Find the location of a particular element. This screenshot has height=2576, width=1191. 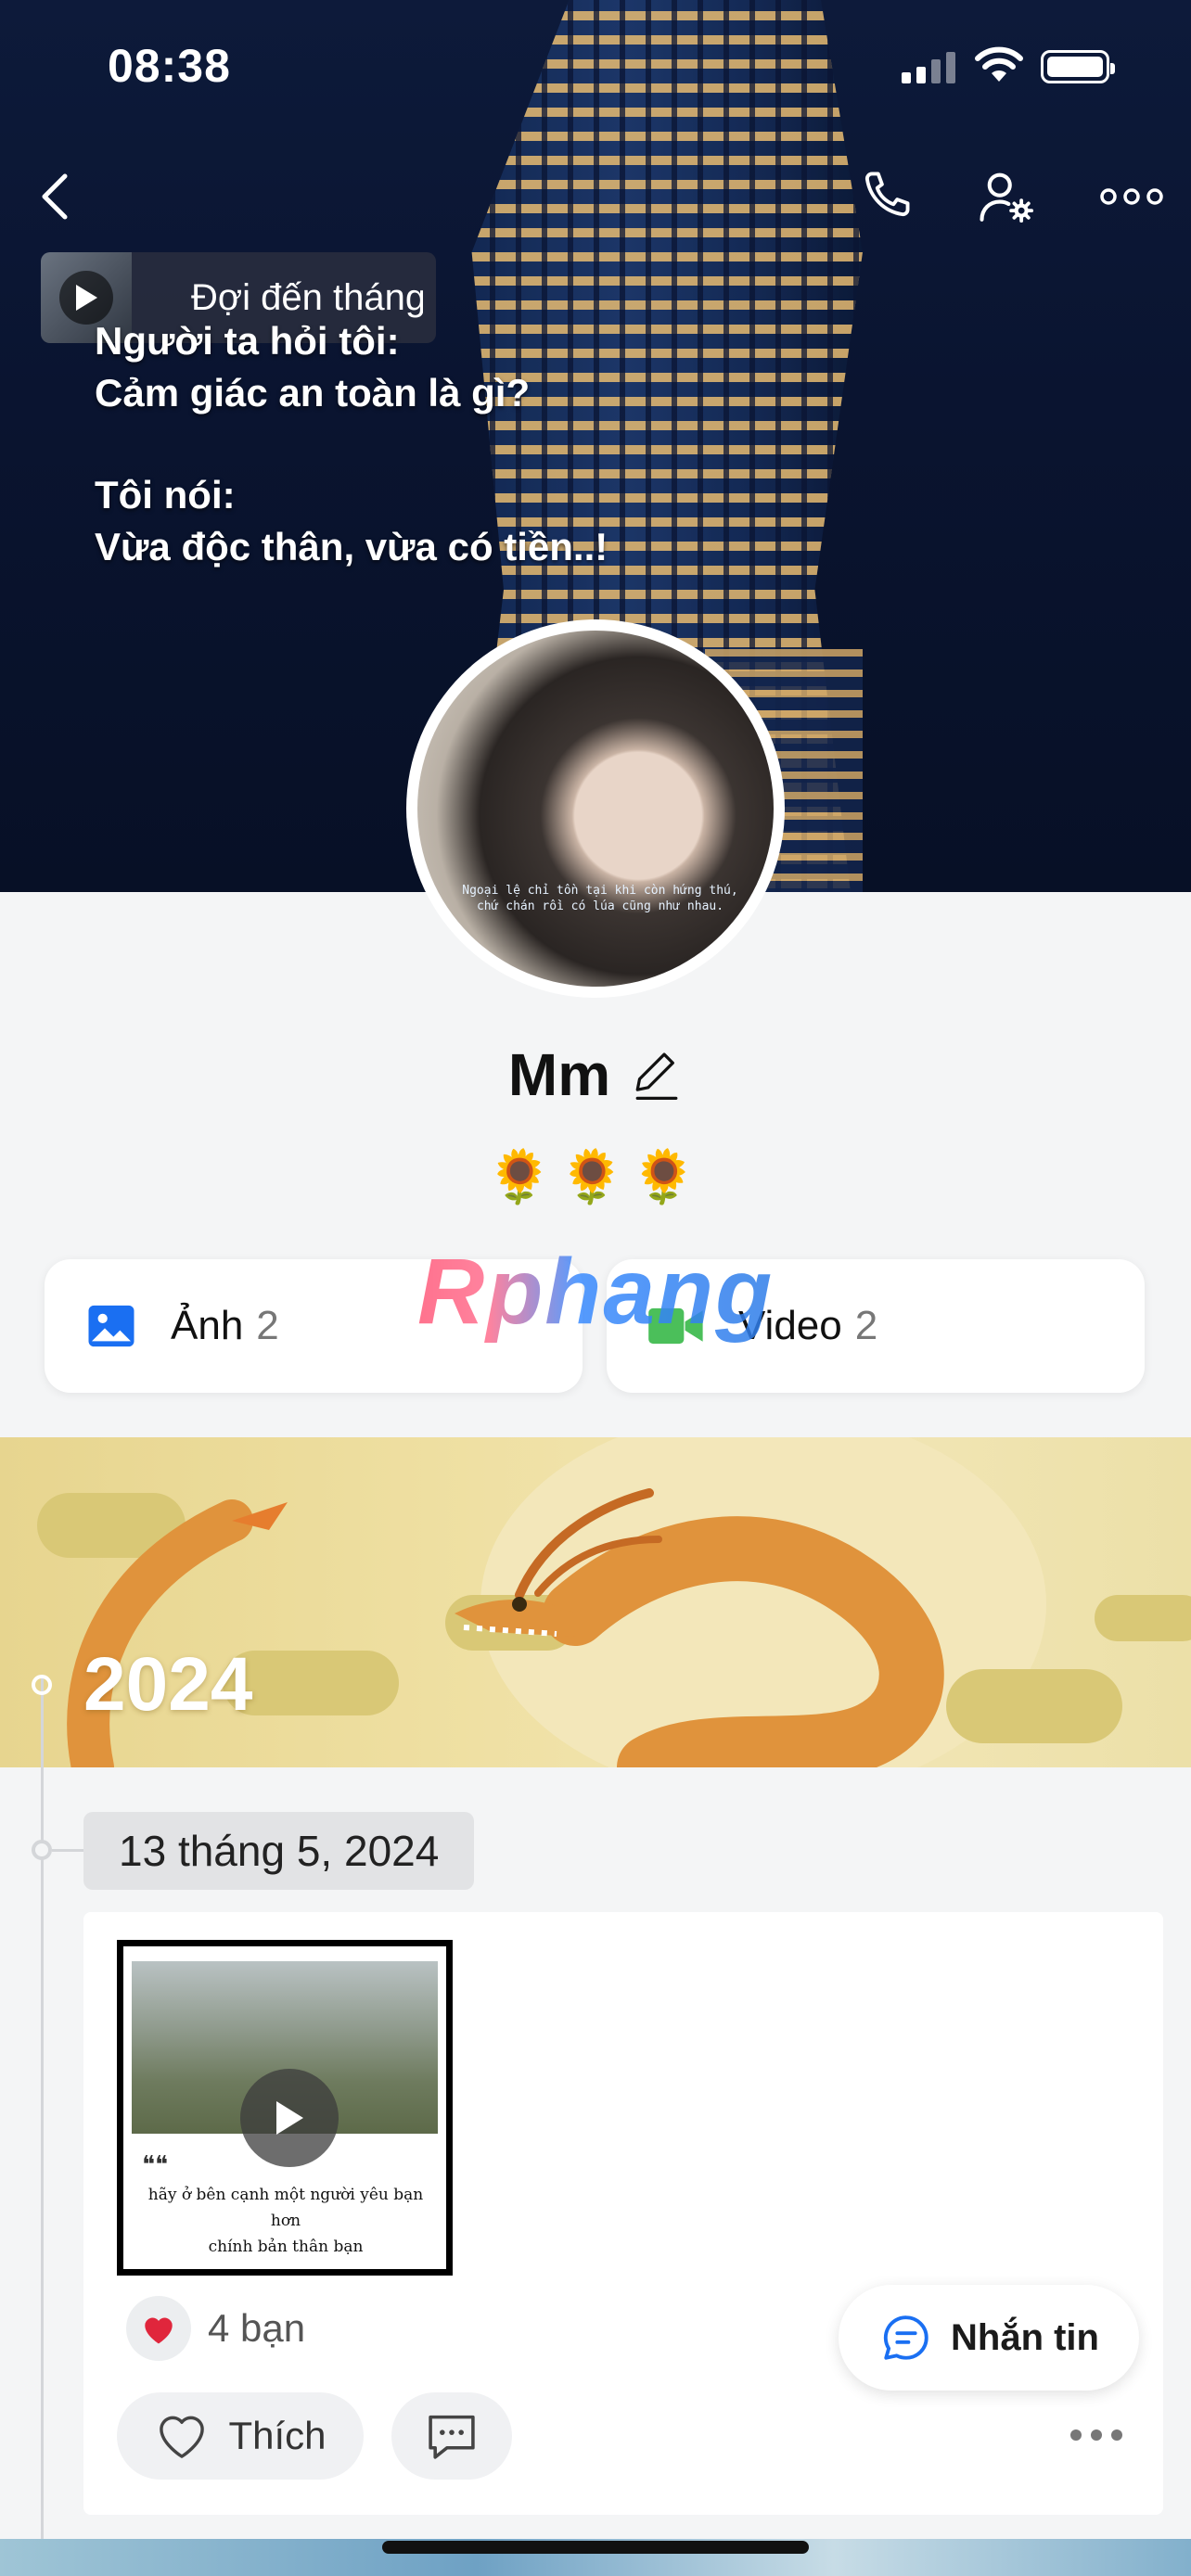

more-horizontal-icon is located at coordinates (1131, 196).